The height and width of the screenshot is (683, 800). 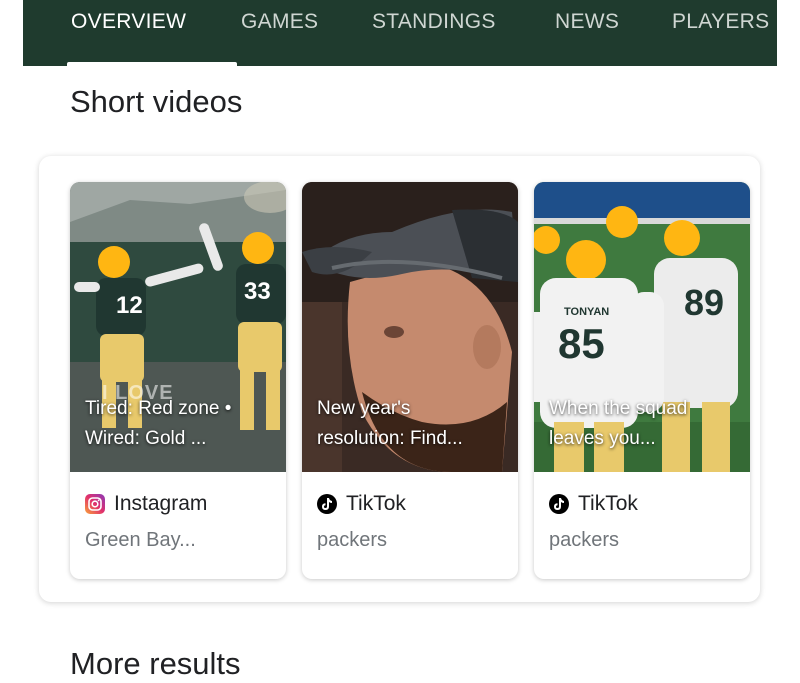 I want to click on tab-news: NEWS, so click(x=587, y=22).